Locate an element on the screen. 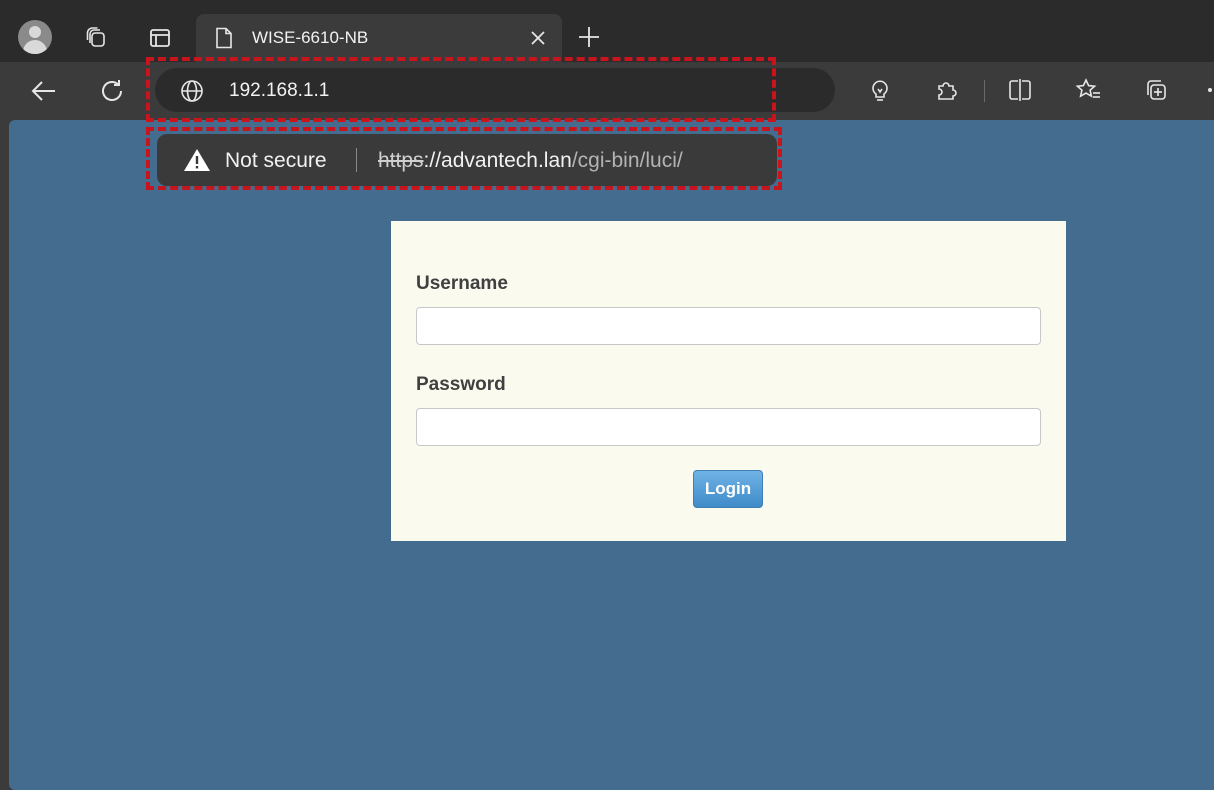  workspaces-icon is located at coordinates (96, 38).